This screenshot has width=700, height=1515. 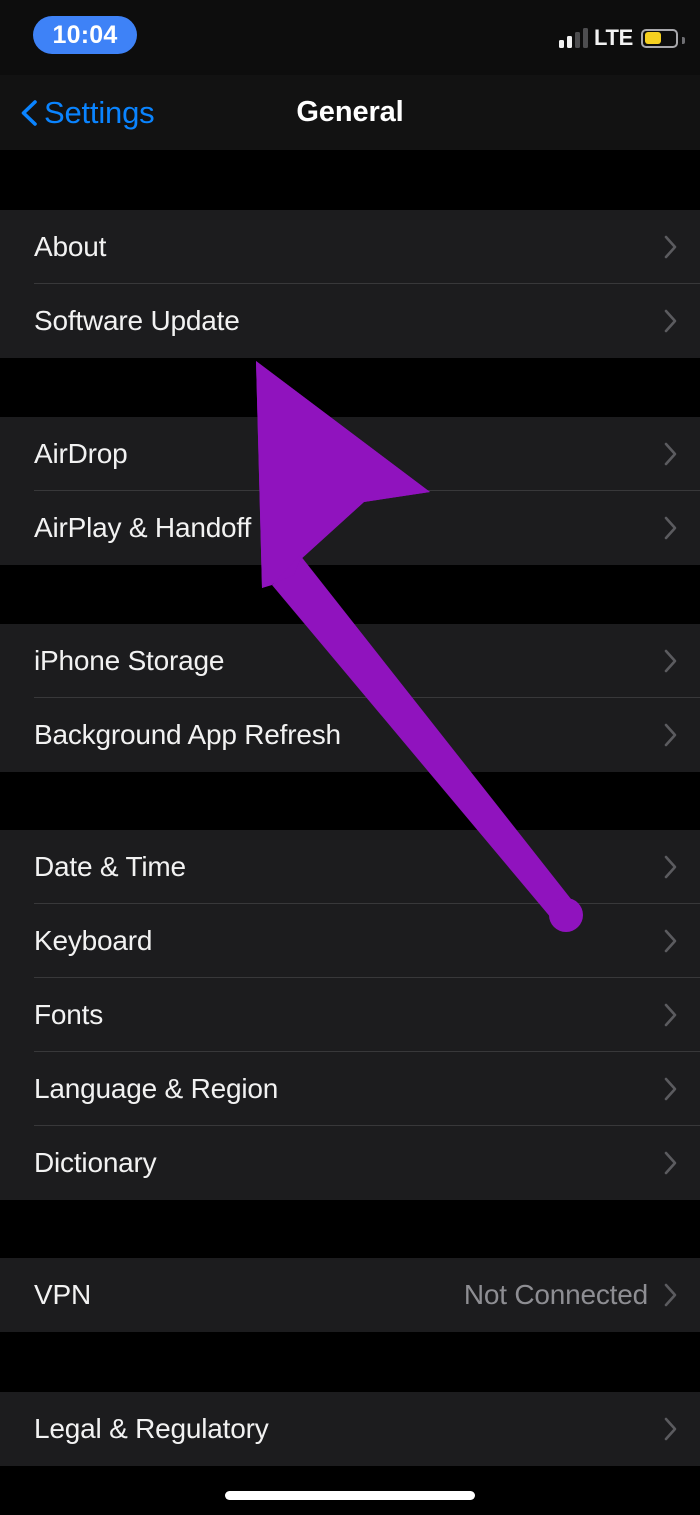 I want to click on settings-row-fonts: Fonts, so click(x=350, y=1015).